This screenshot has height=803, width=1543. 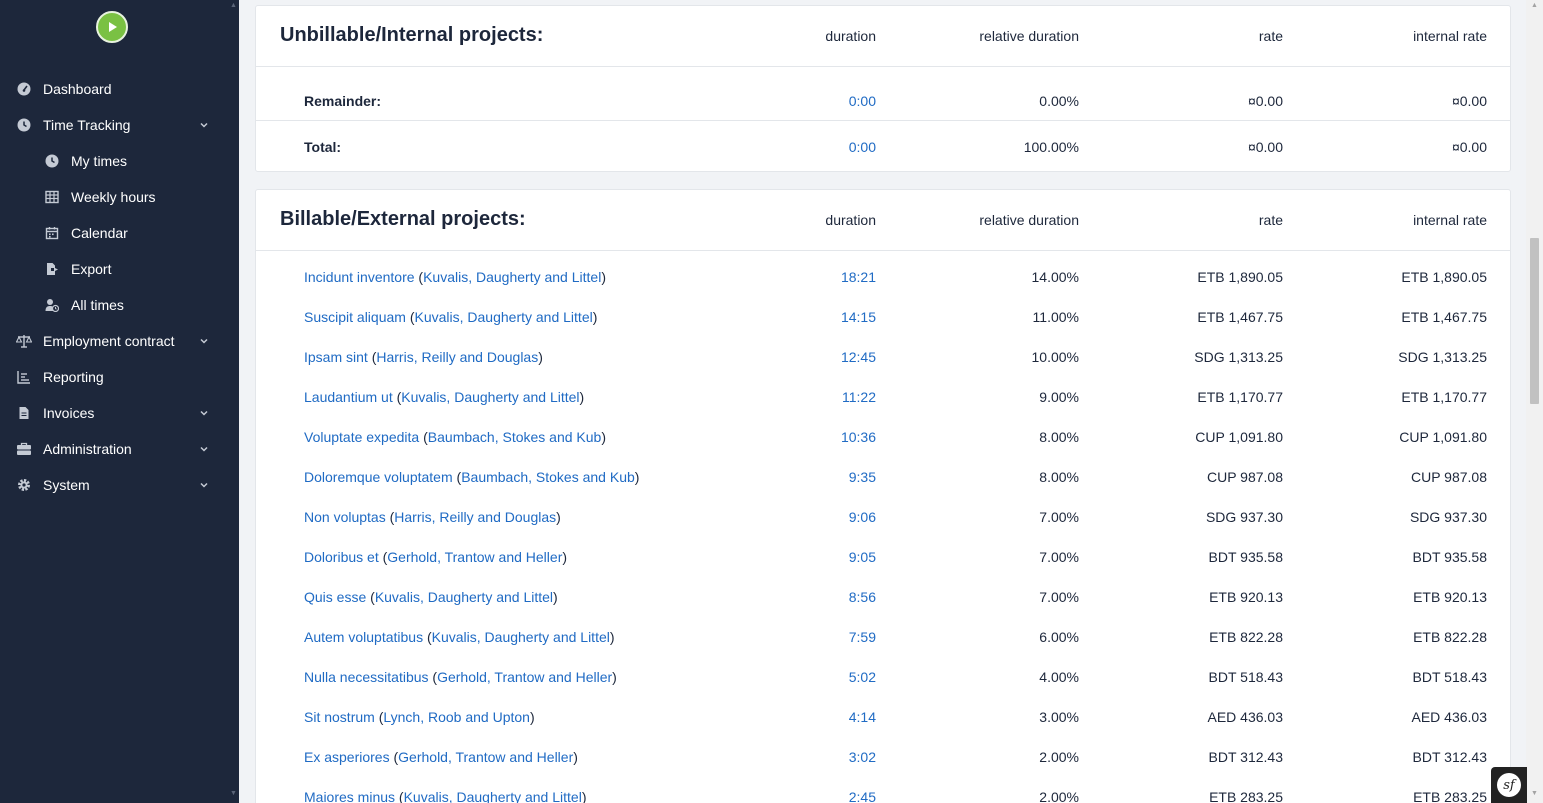 I want to click on sidebar-item-export: Export, so click(x=114, y=269).